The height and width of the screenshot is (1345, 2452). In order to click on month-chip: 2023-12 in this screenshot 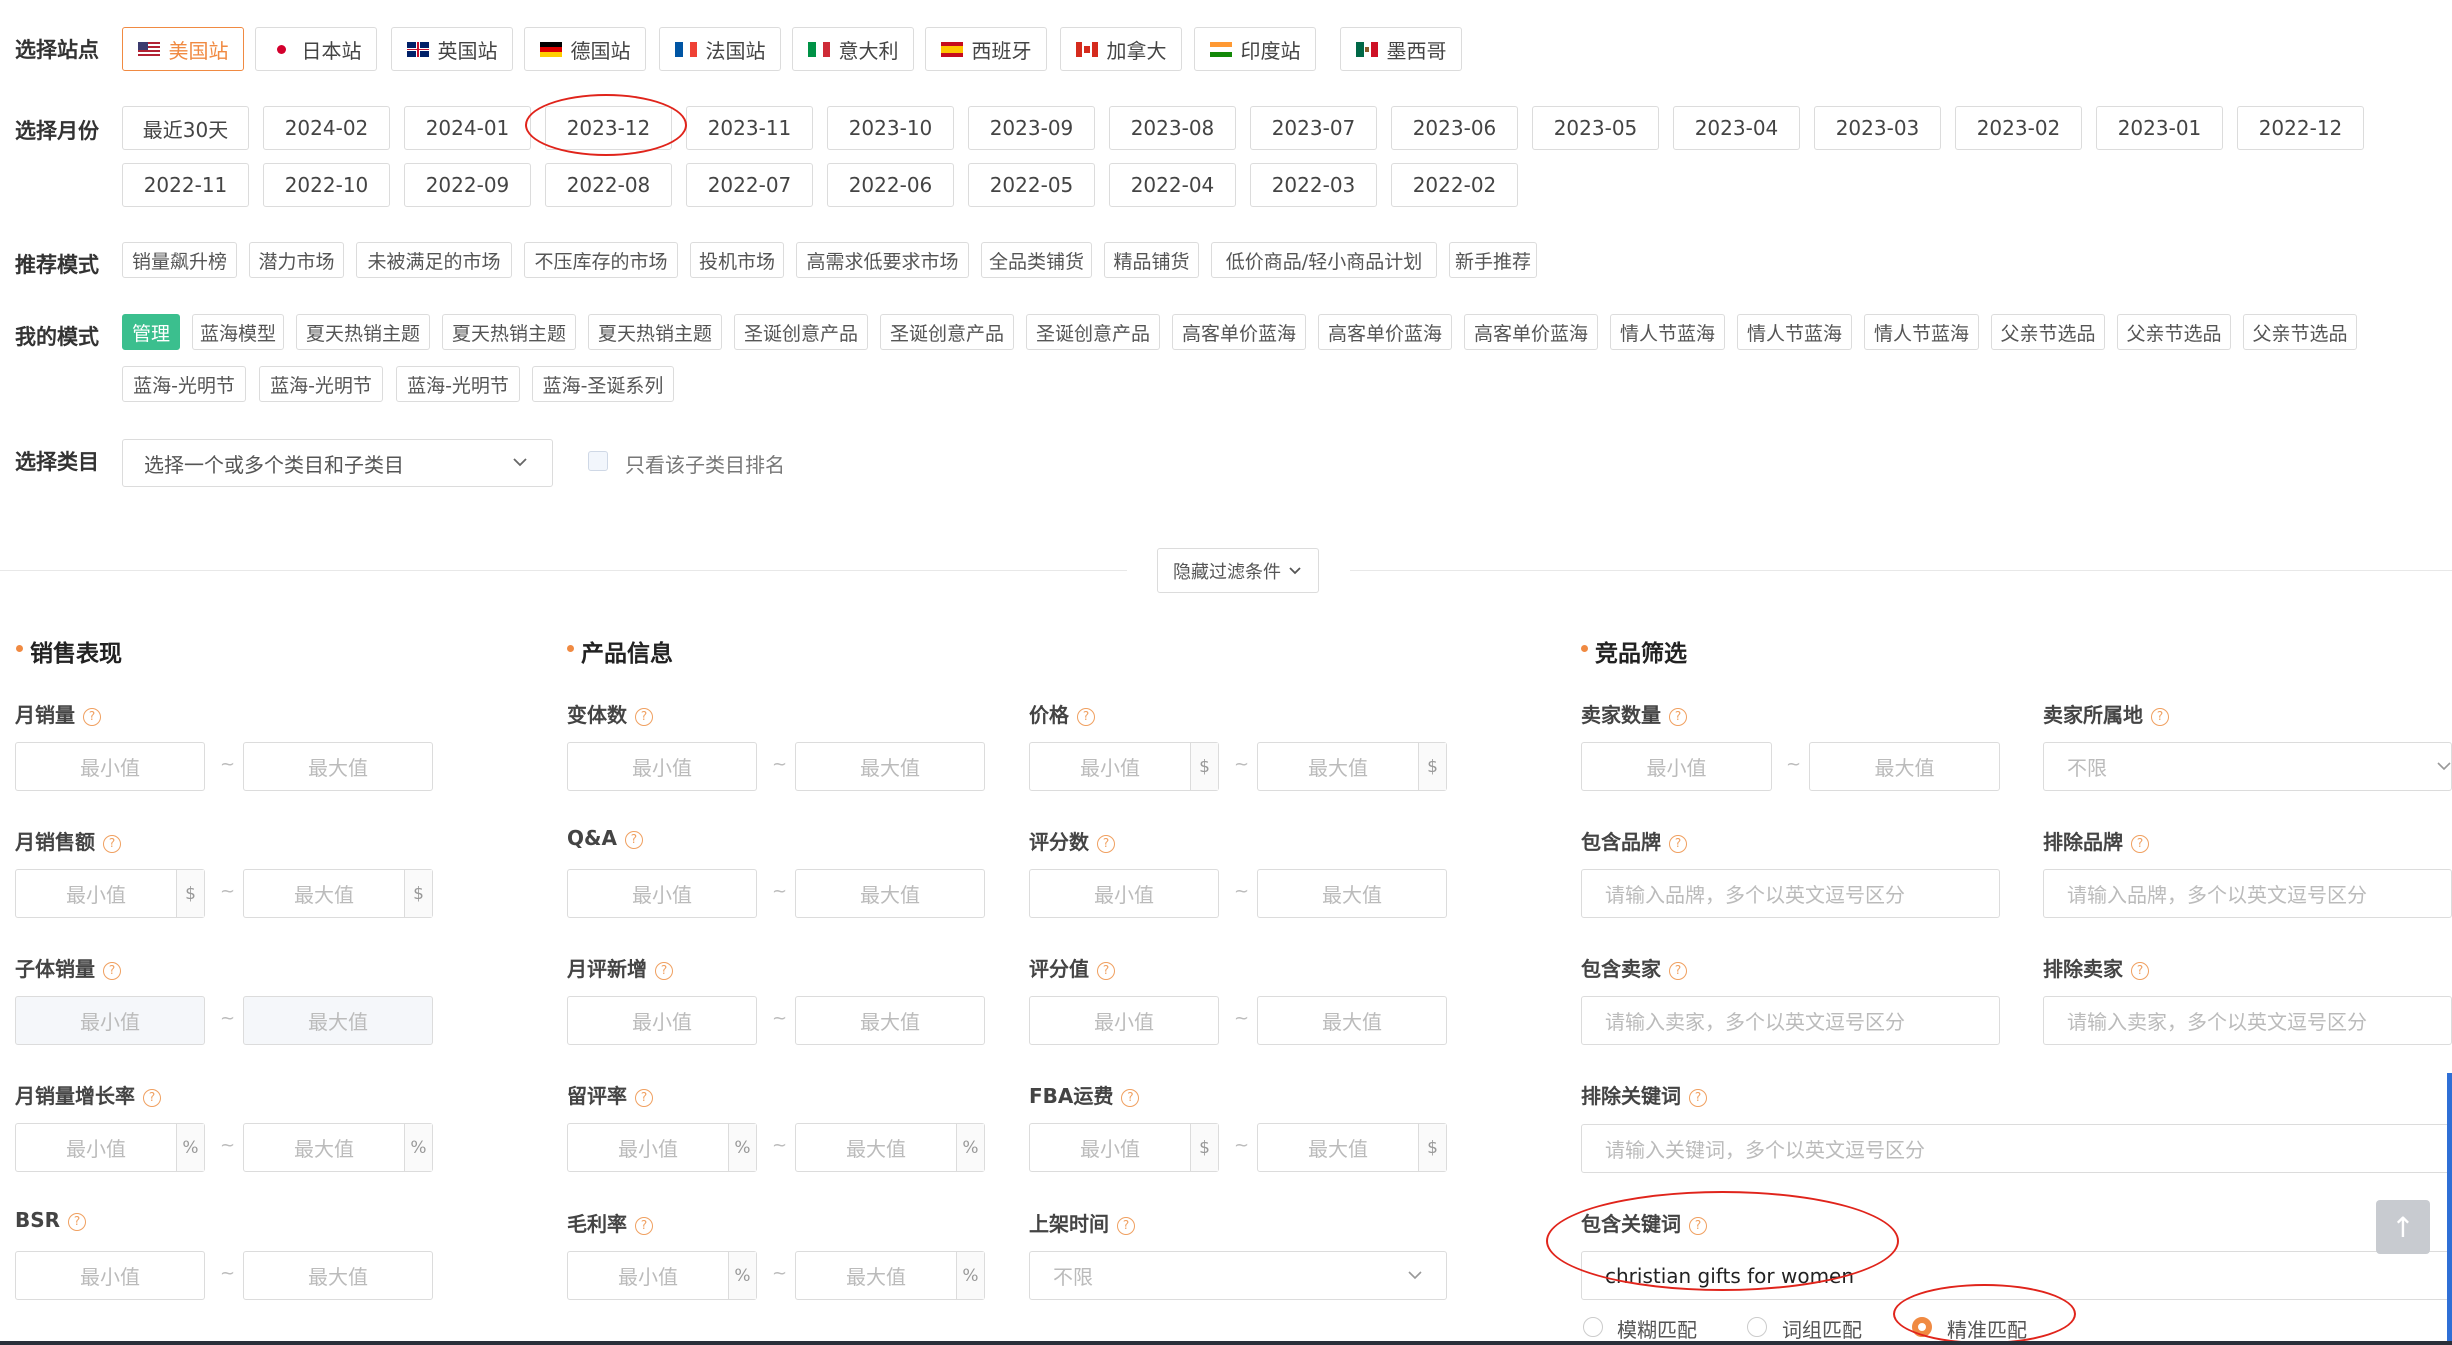, I will do `click(608, 128)`.